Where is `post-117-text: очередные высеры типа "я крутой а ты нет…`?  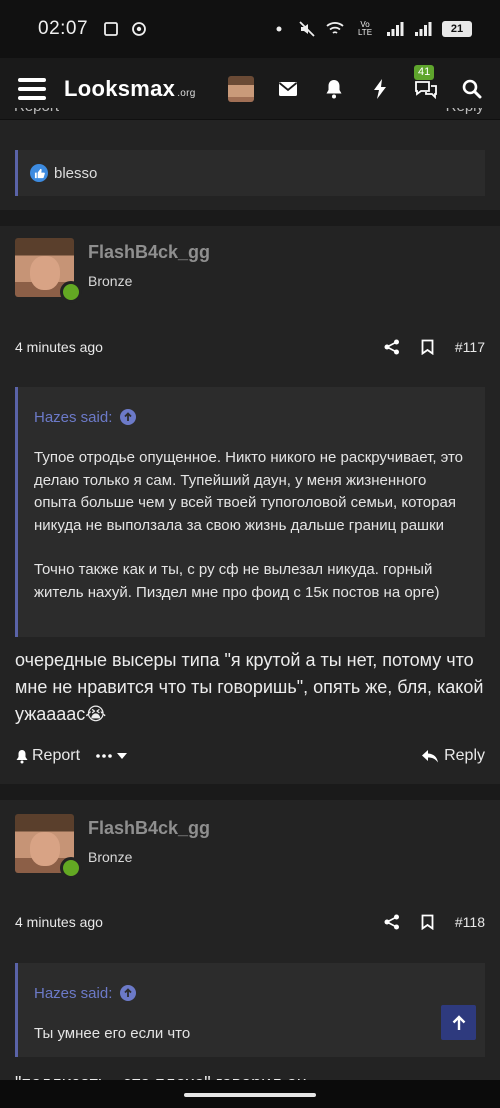
post-117-text: очередные высеры типа "я крутой а ты нет… is located at coordinates (249, 687).